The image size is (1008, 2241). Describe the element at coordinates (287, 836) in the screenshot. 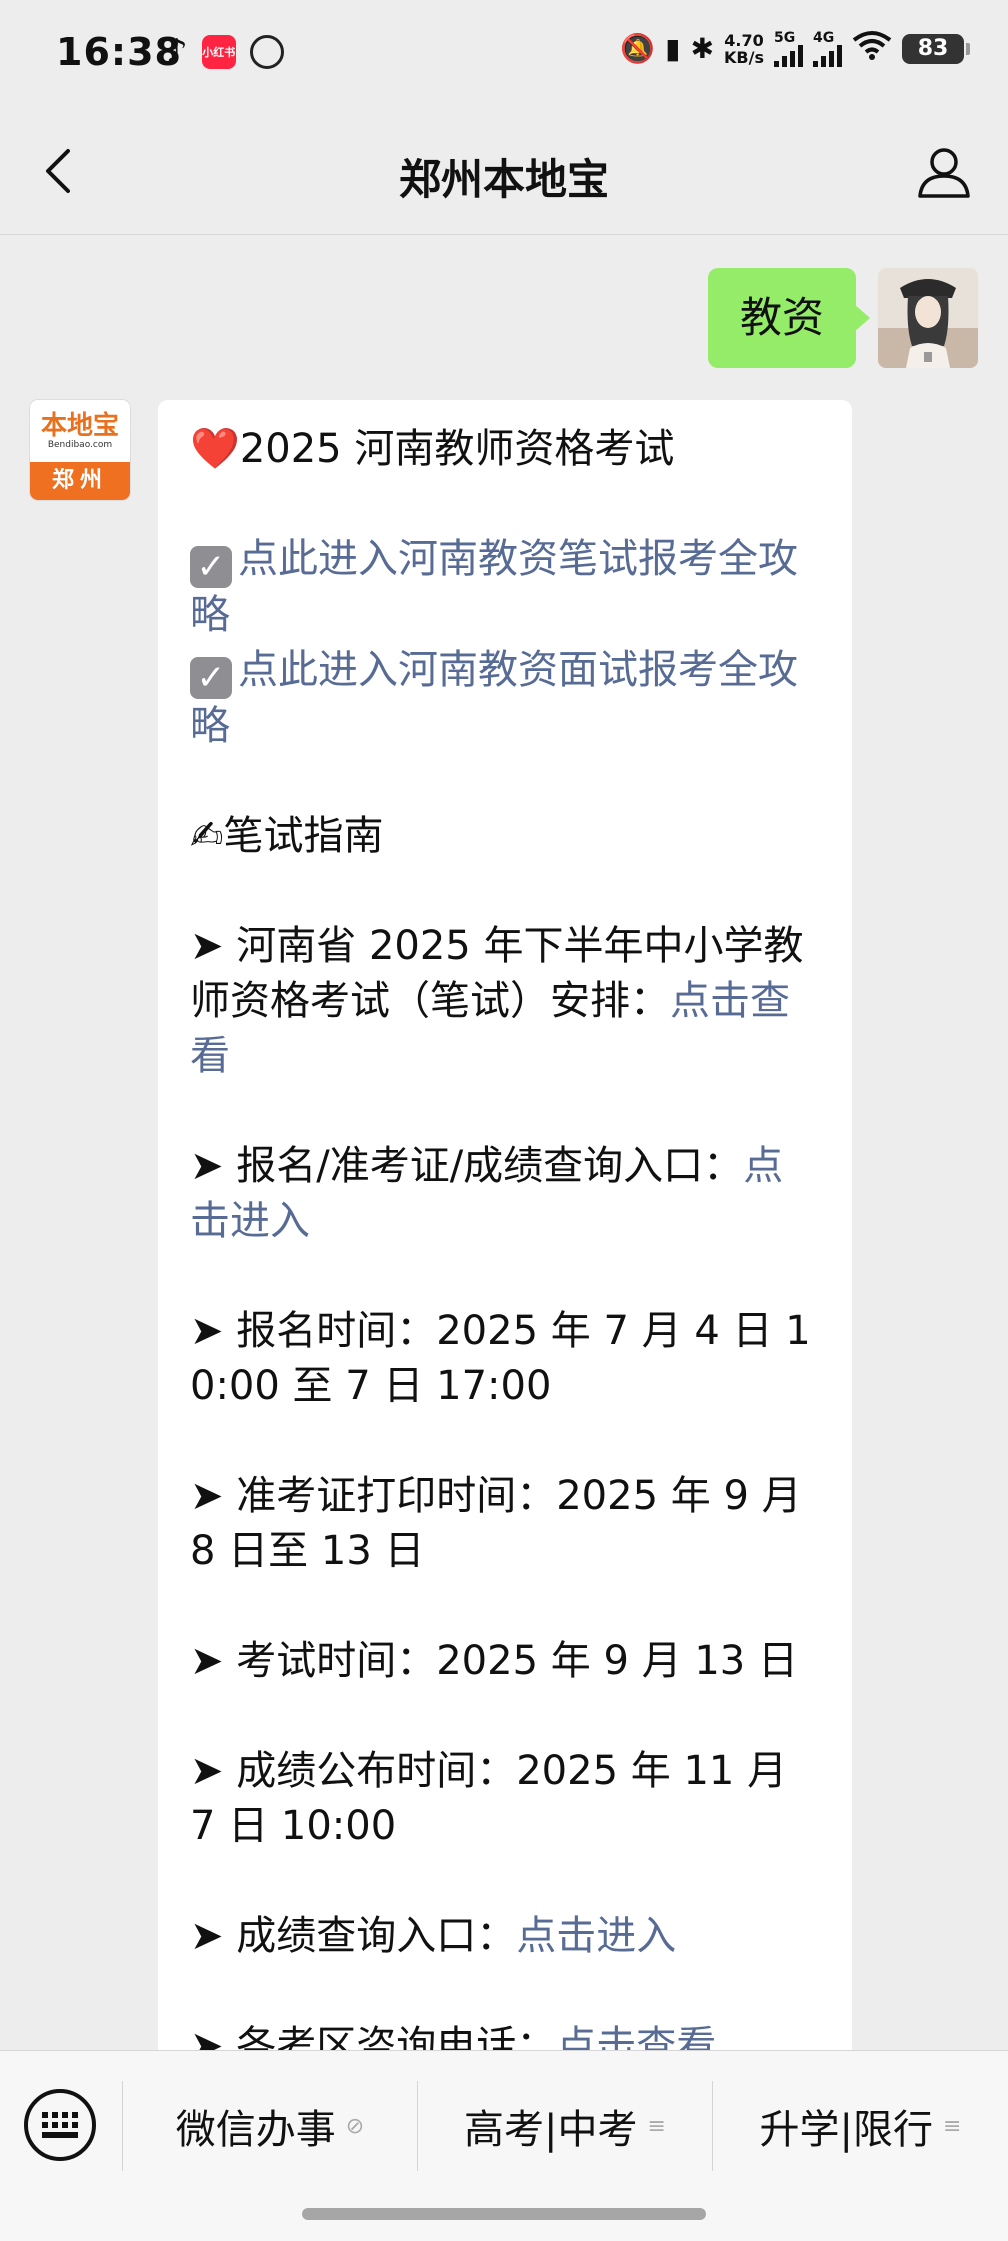

I see `section-heading: ✍笔试指南` at that location.